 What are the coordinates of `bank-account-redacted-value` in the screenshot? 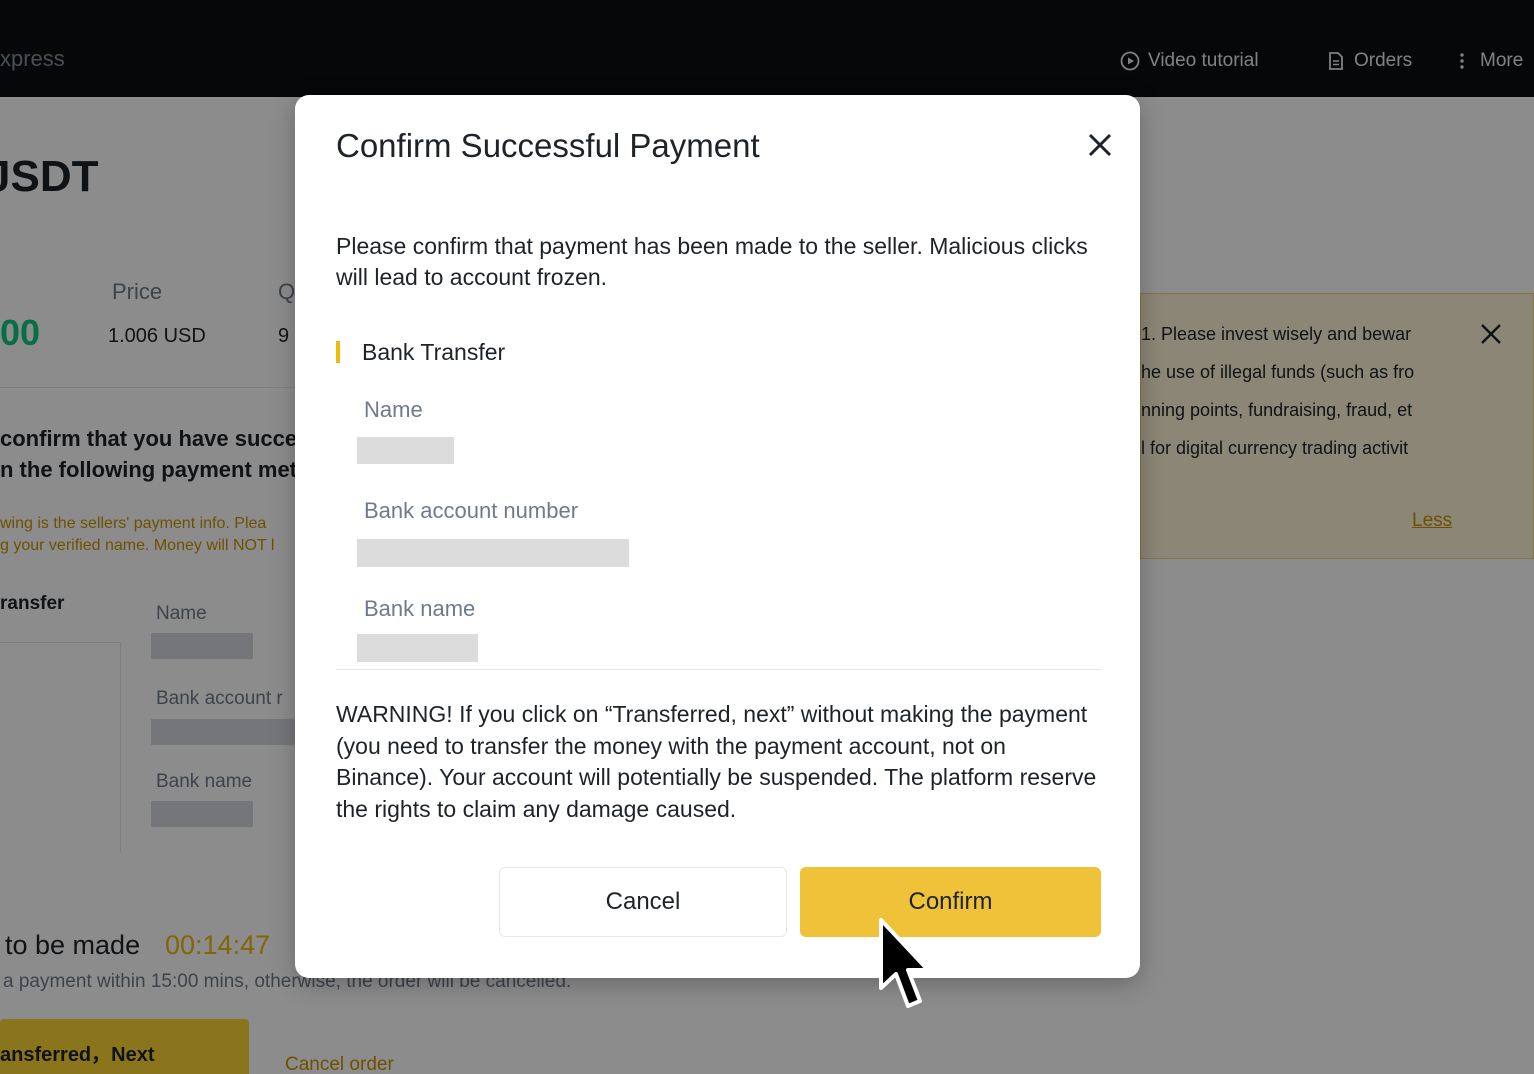 It's located at (493, 553).